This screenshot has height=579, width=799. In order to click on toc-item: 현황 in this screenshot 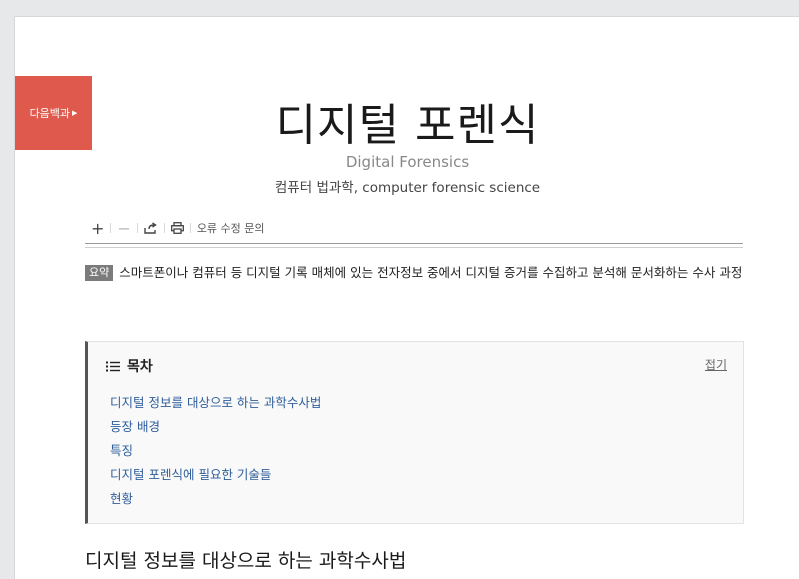, I will do `click(215, 499)`.